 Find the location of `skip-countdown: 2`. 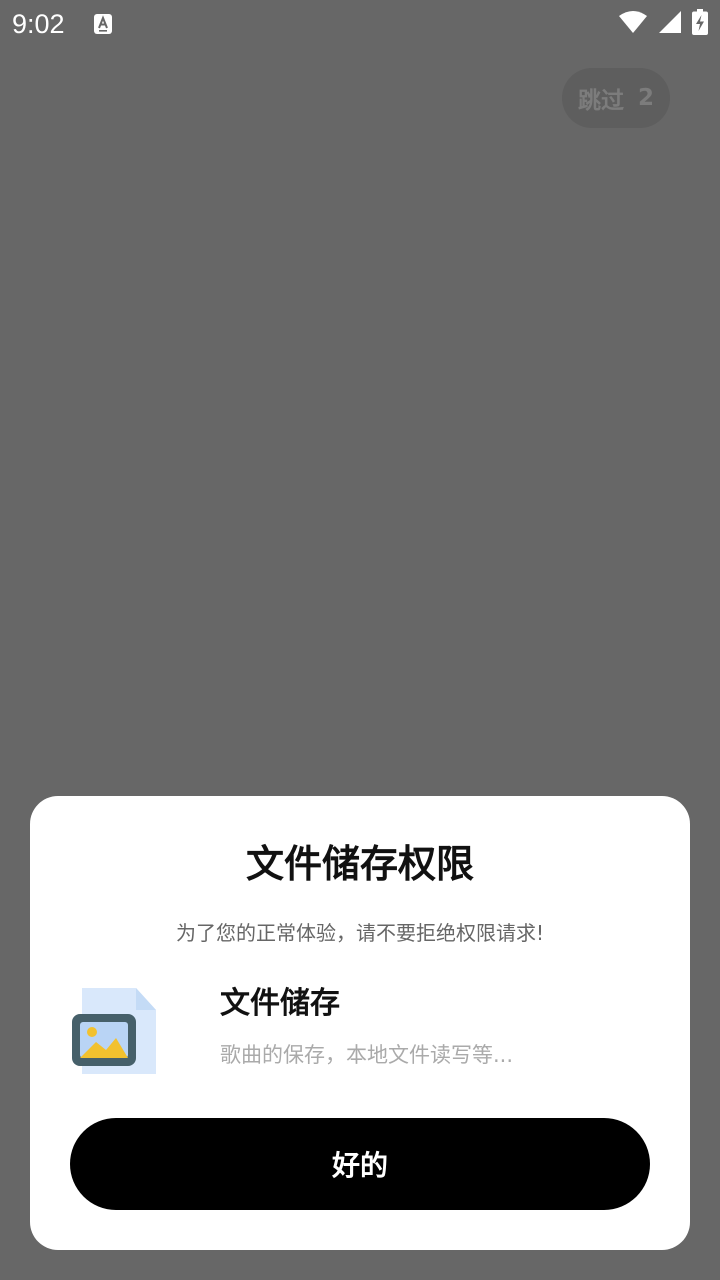

skip-countdown: 2 is located at coordinates (645, 98).